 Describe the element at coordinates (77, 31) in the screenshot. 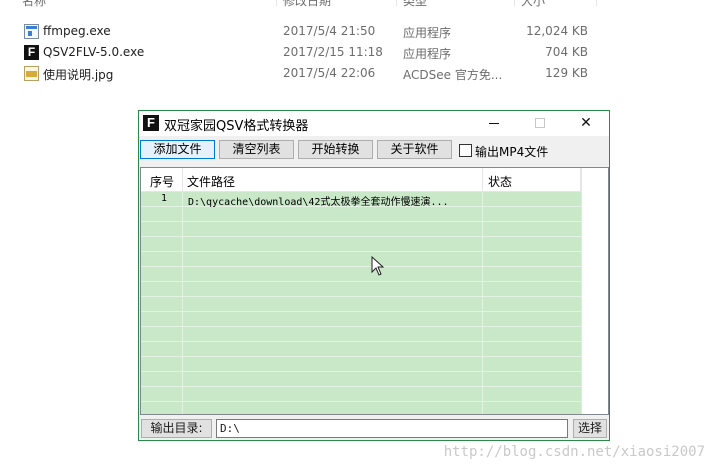

I see `file-name: ffmpeg.exe` at that location.